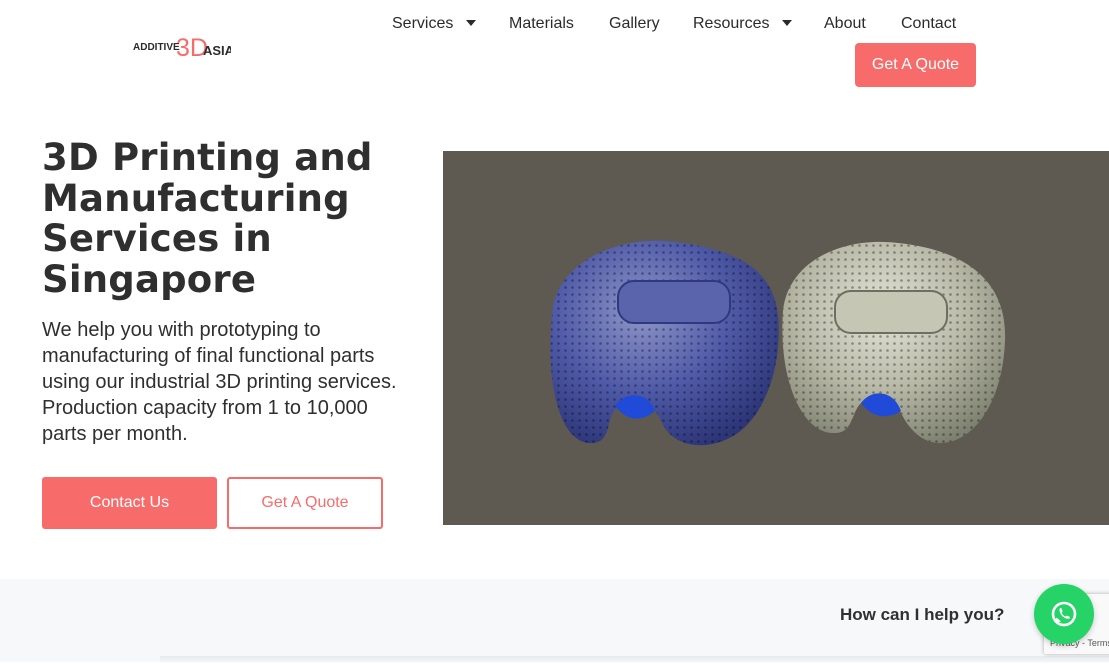 This screenshot has width=1109, height=664. Describe the element at coordinates (305, 503) in the screenshot. I see `get-quote-hero-button: Get A Quote` at that location.